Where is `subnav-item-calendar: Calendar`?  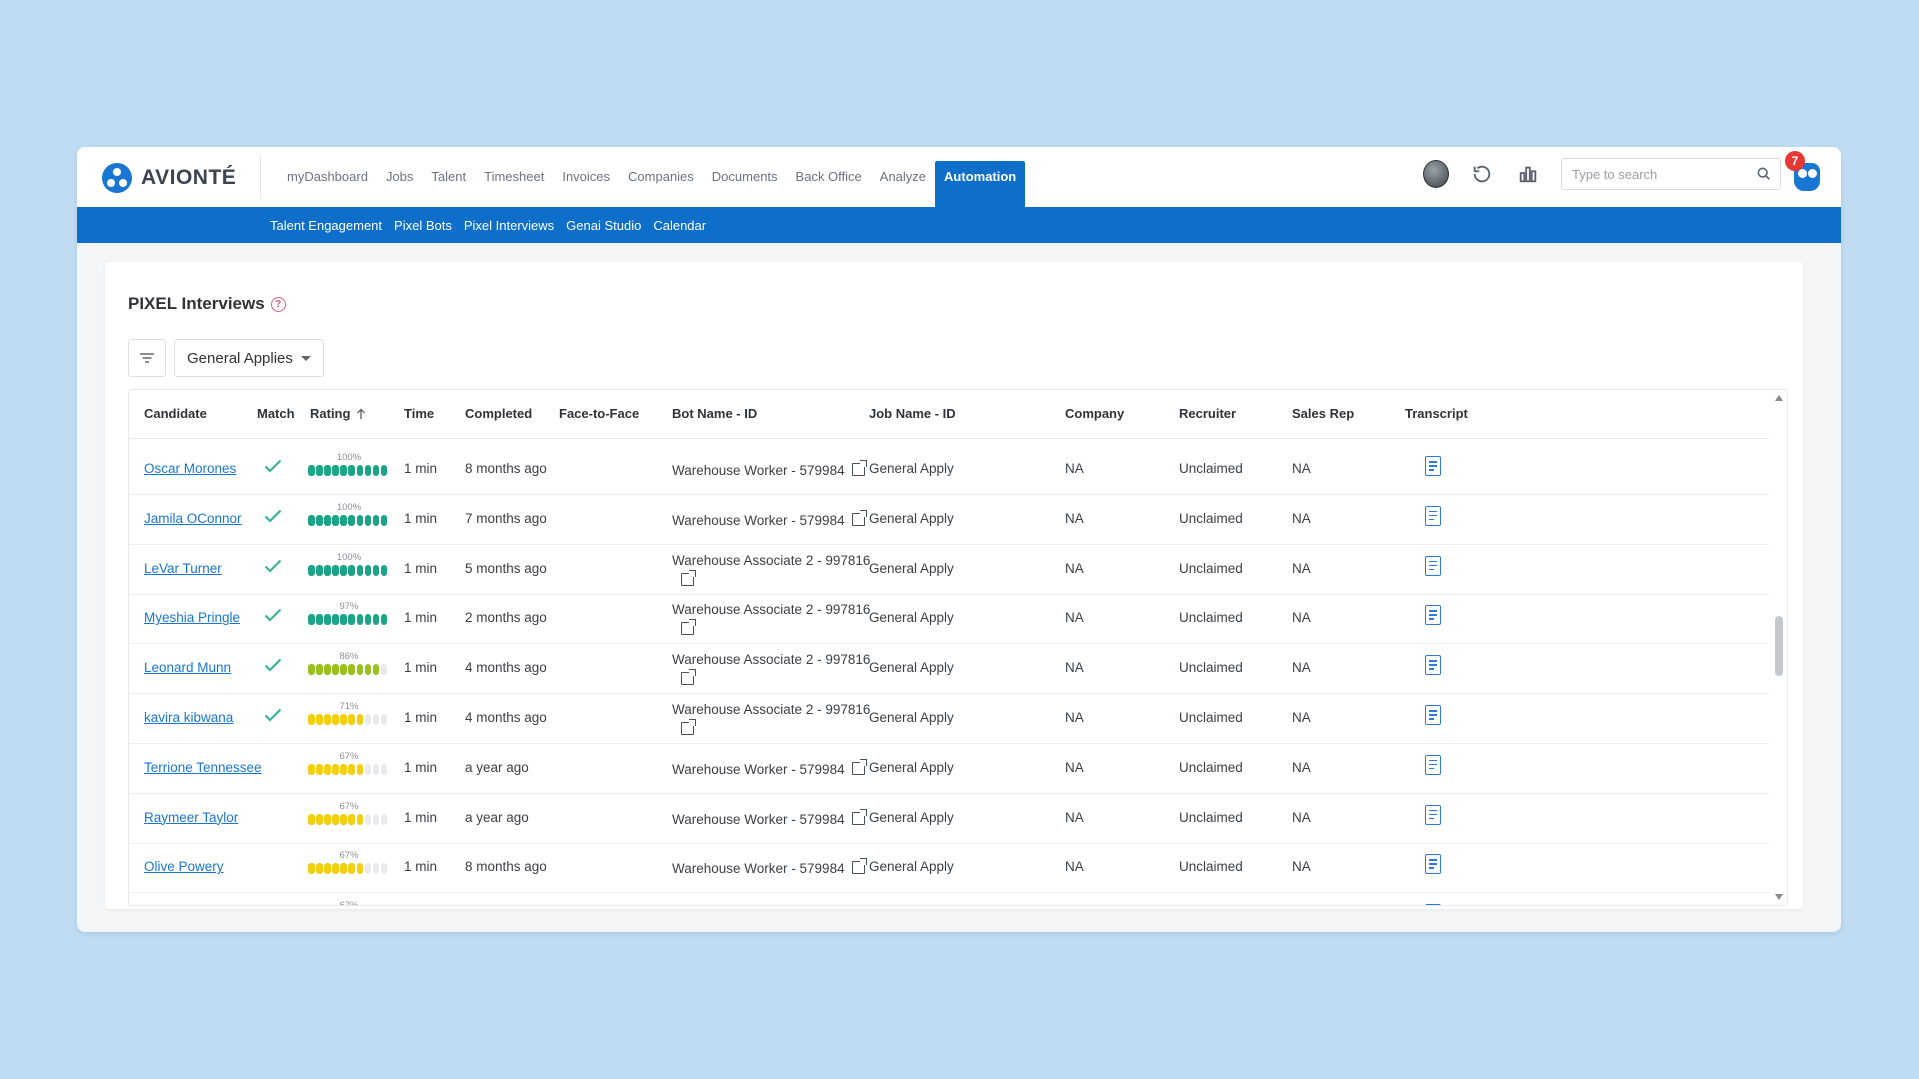 subnav-item-calendar: Calendar is located at coordinates (679, 225).